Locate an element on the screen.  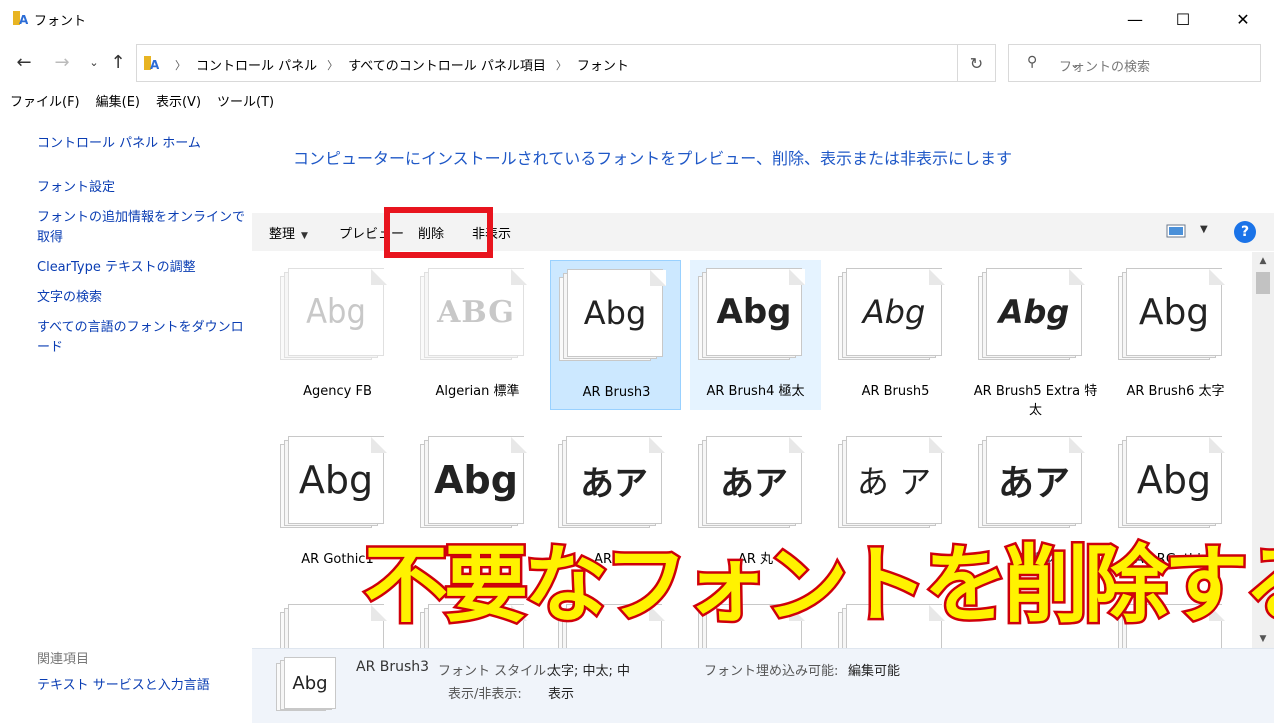
maximize-button: ☐ is located at coordinates (1183, 19).